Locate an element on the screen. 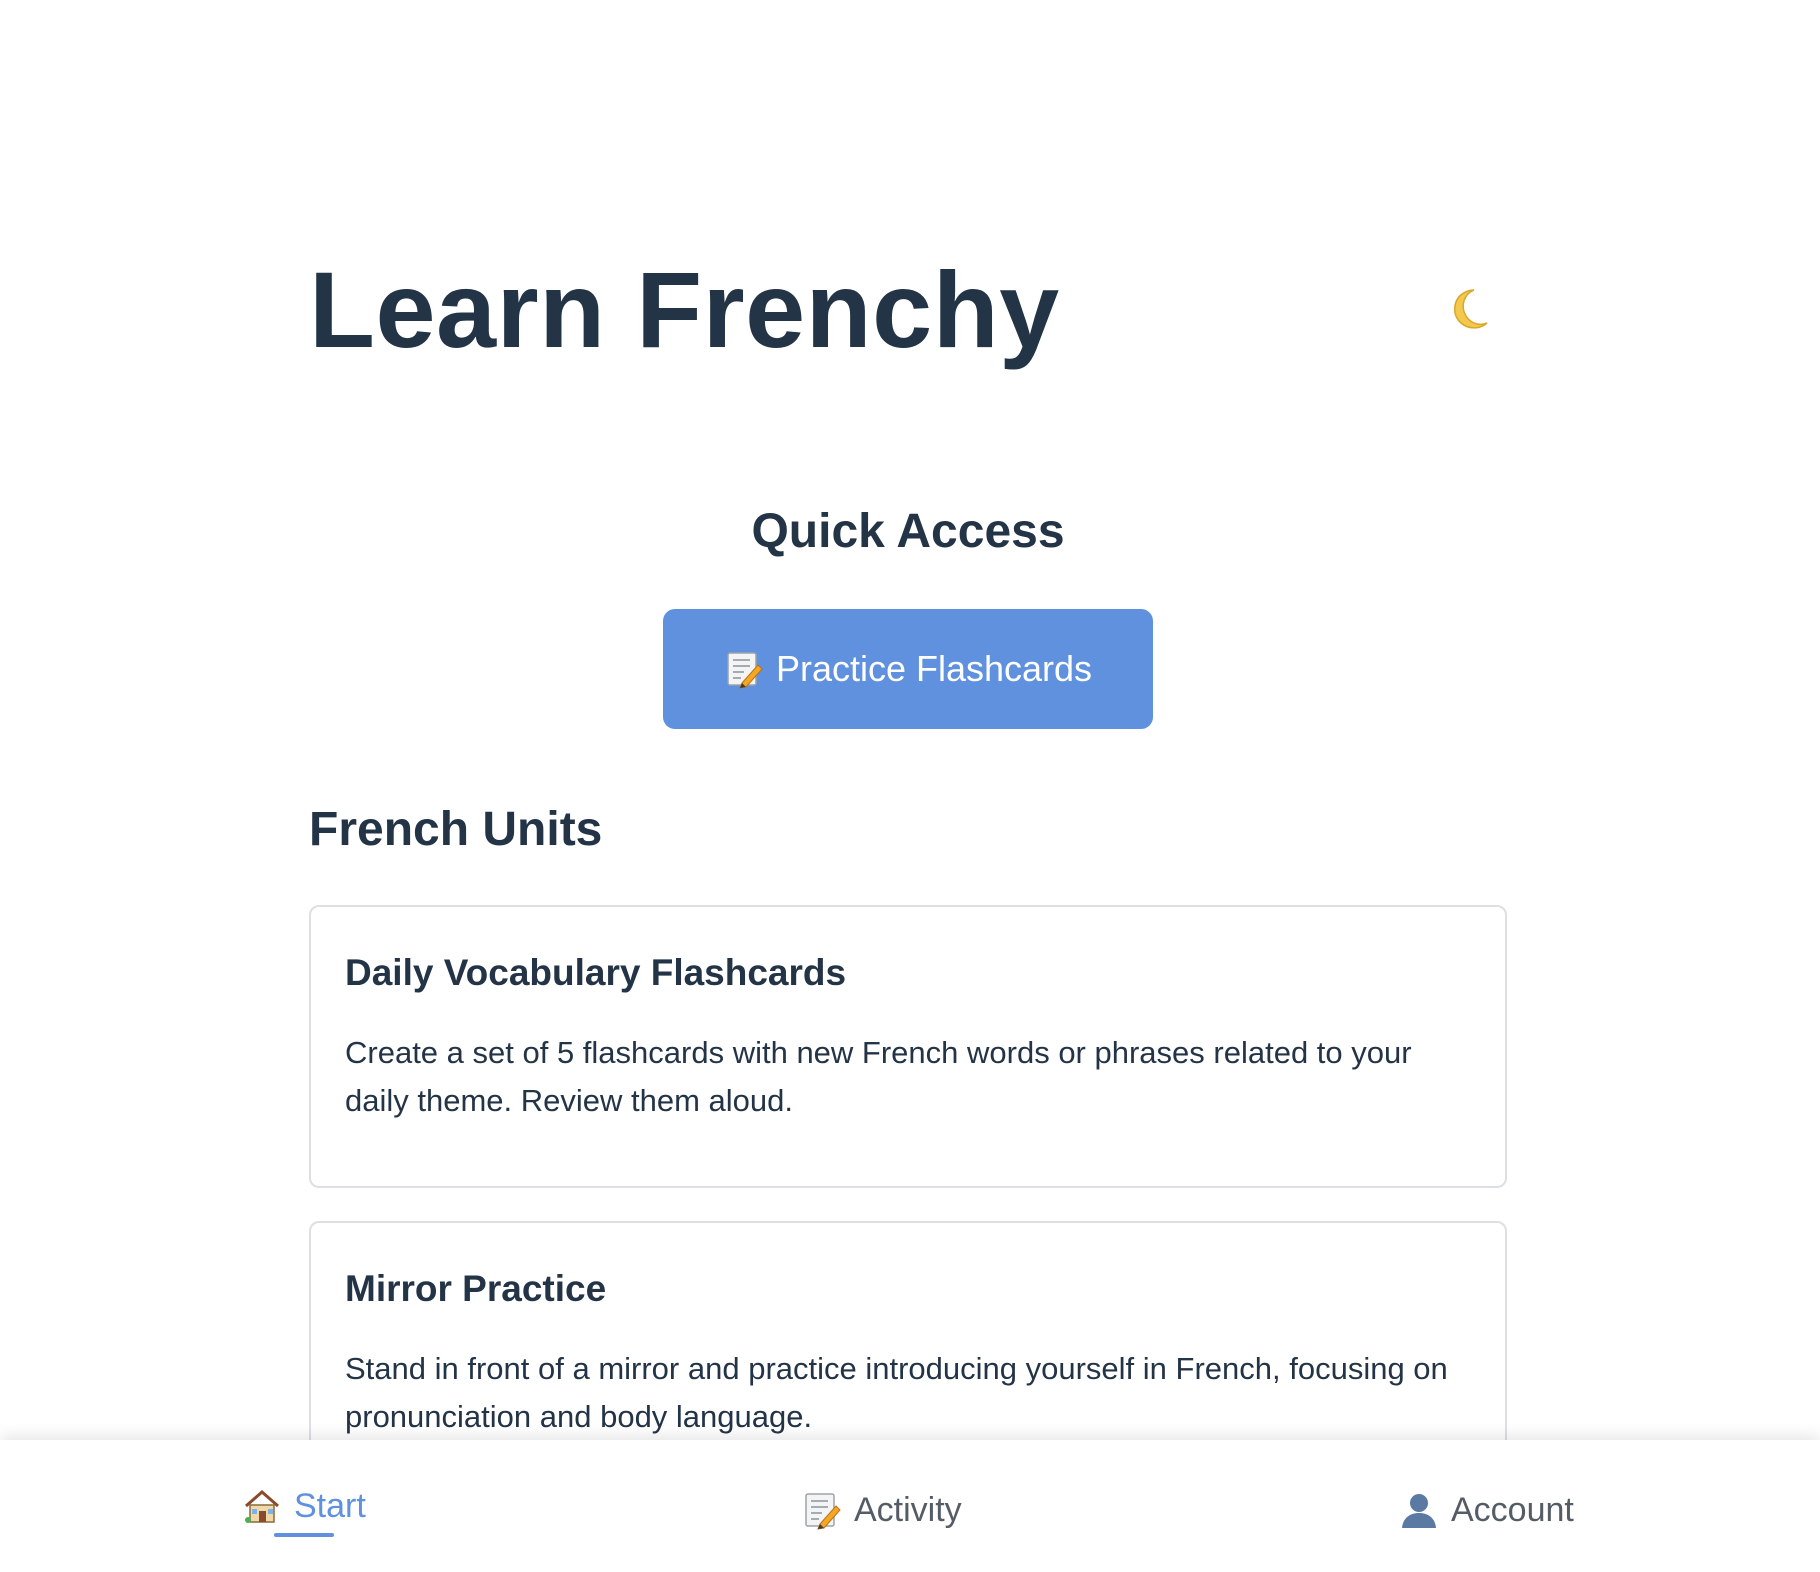 The height and width of the screenshot is (1572, 1820). quick-access-title: Quick Access is located at coordinates (908, 531).